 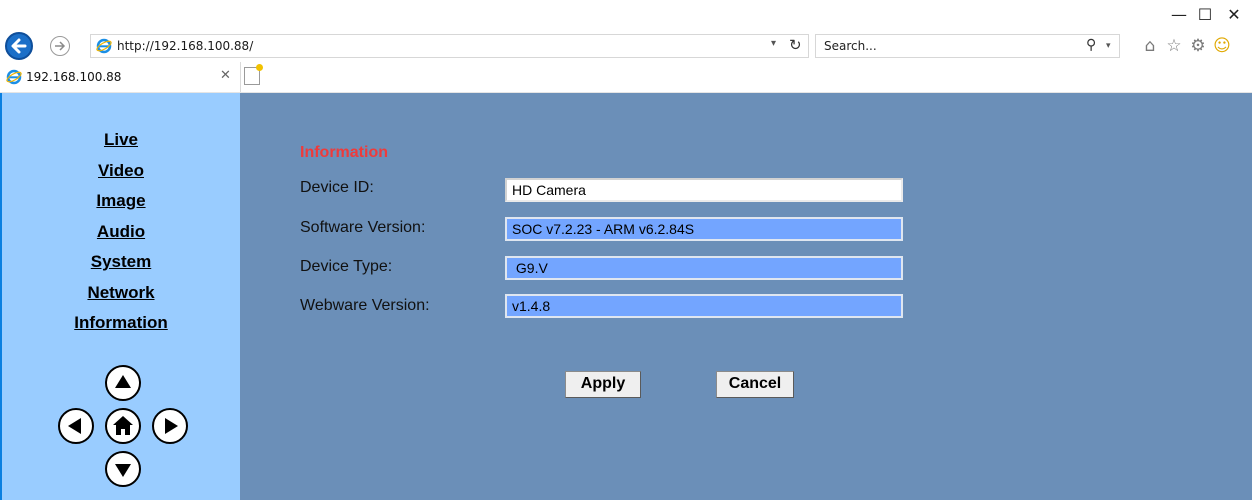 What do you see at coordinates (449, 46) in the screenshot?
I see `address-bar: http://192.168.100.88/ ▾ ↻` at bounding box center [449, 46].